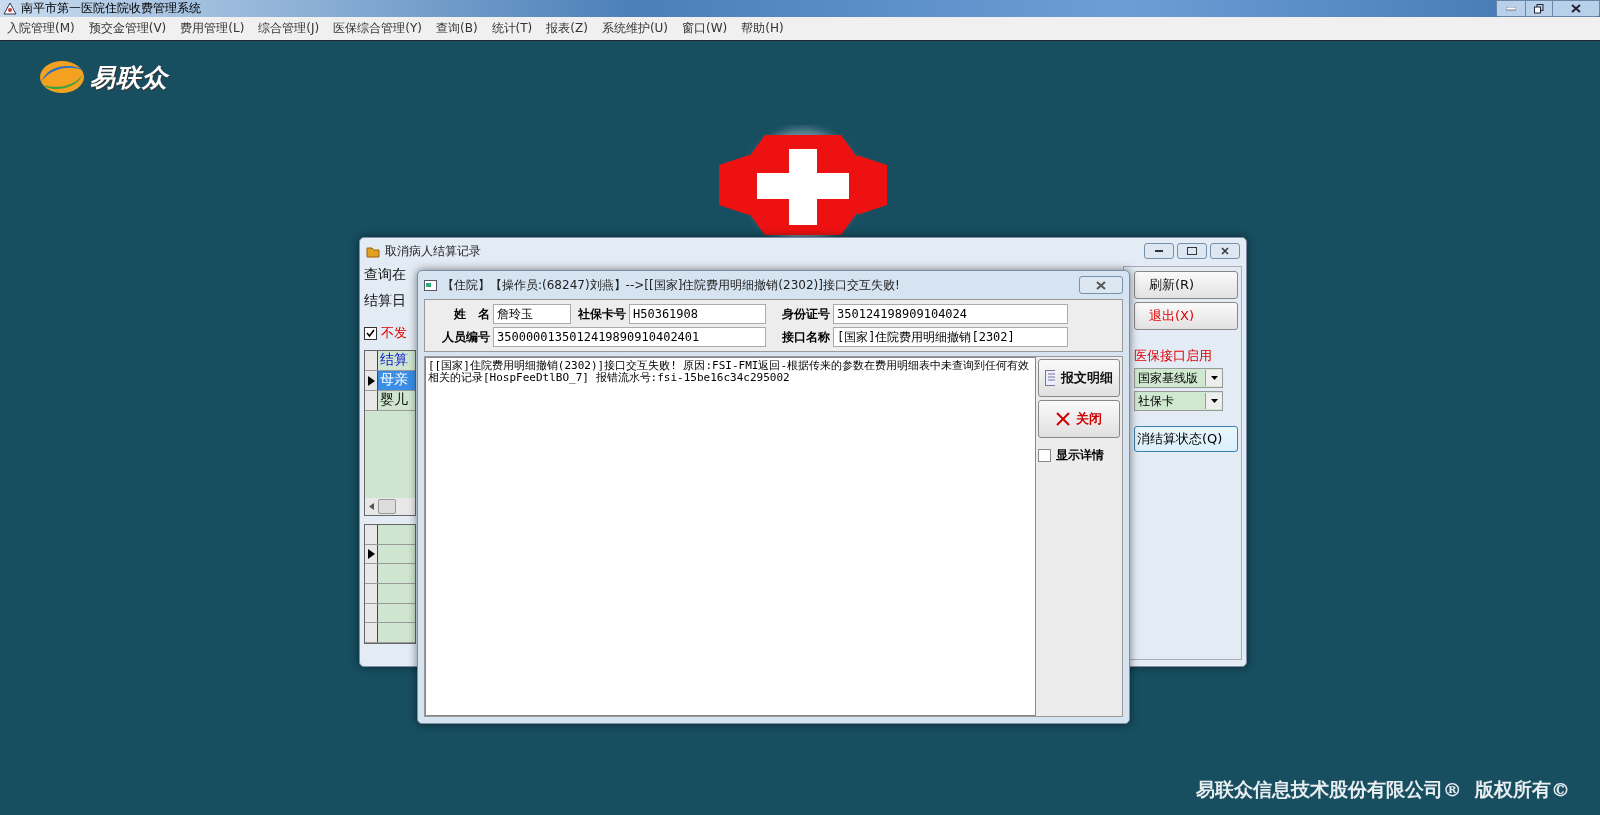 Image resolution: width=1600 pixels, height=815 pixels. I want to click on dropdown: 国家基线版, so click(1178, 378).